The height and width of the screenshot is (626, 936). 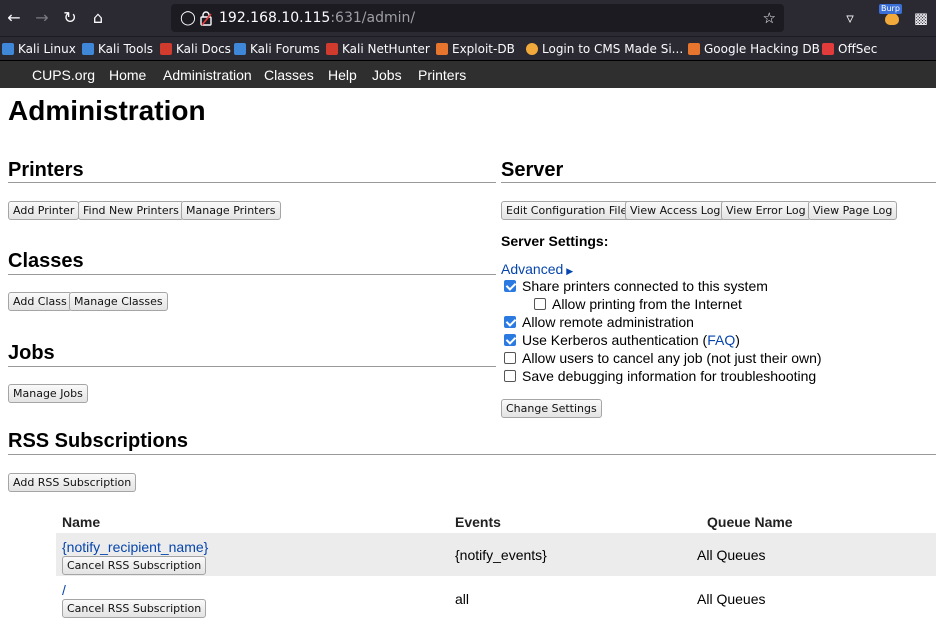 What do you see at coordinates (40, 301) in the screenshot?
I see `add-class-button: Add Class` at bounding box center [40, 301].